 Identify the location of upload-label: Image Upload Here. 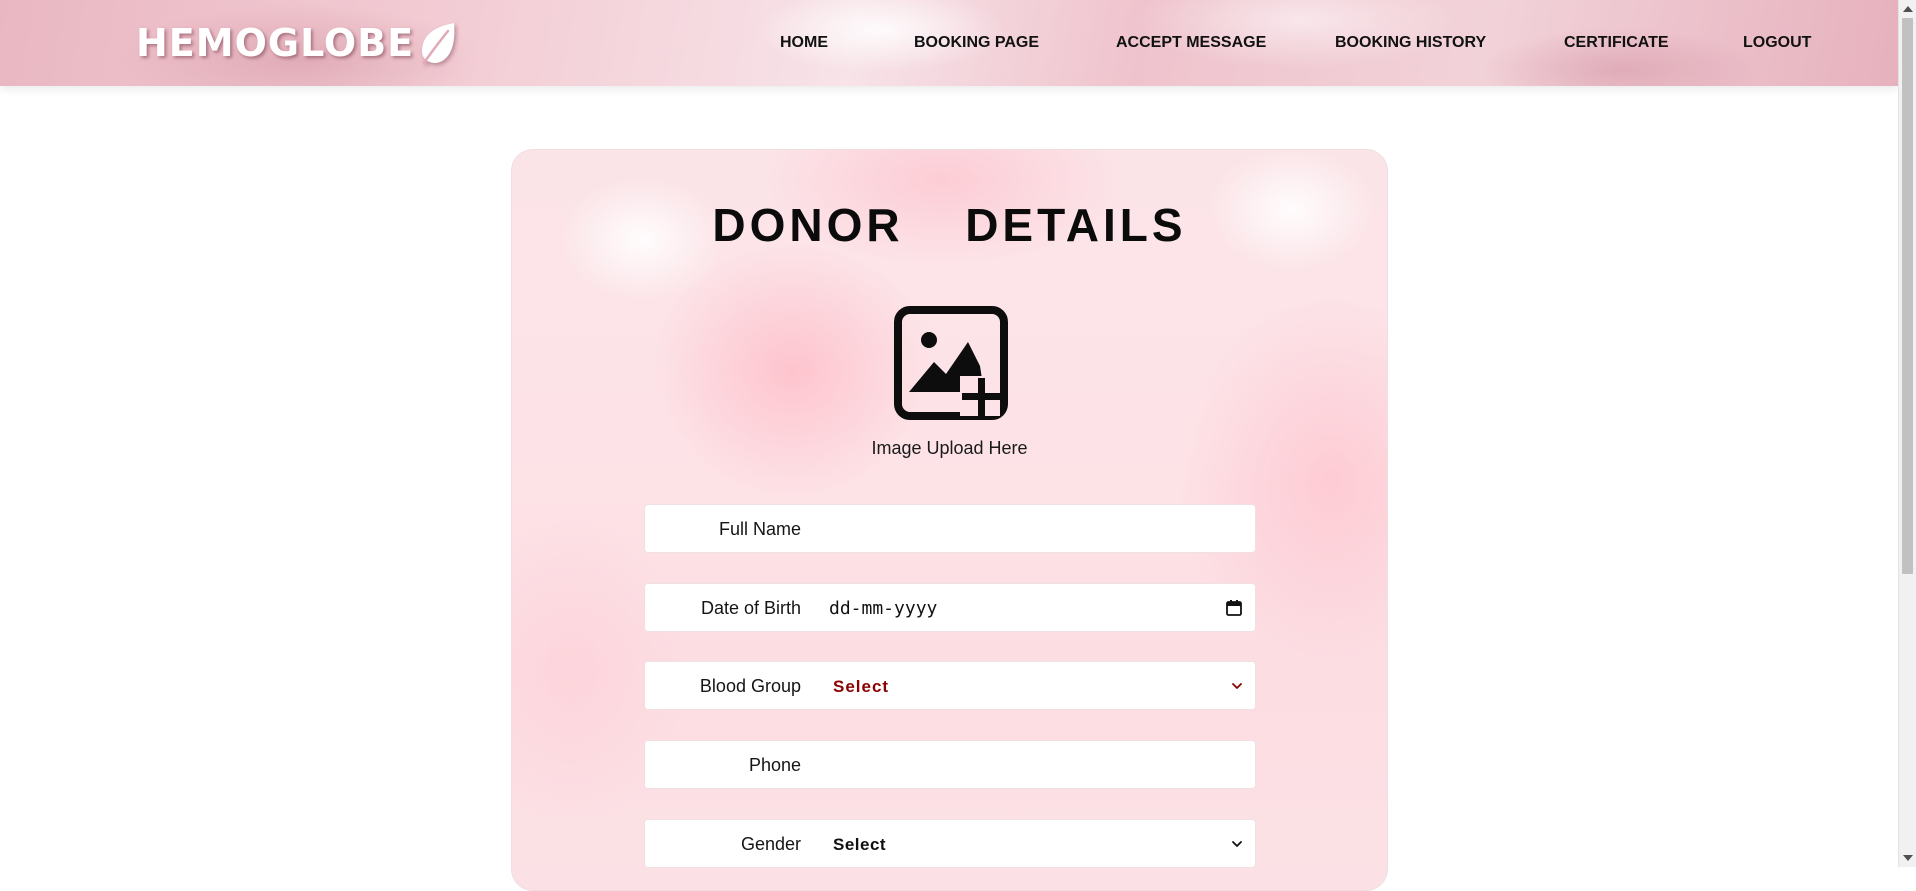
(949, 448).